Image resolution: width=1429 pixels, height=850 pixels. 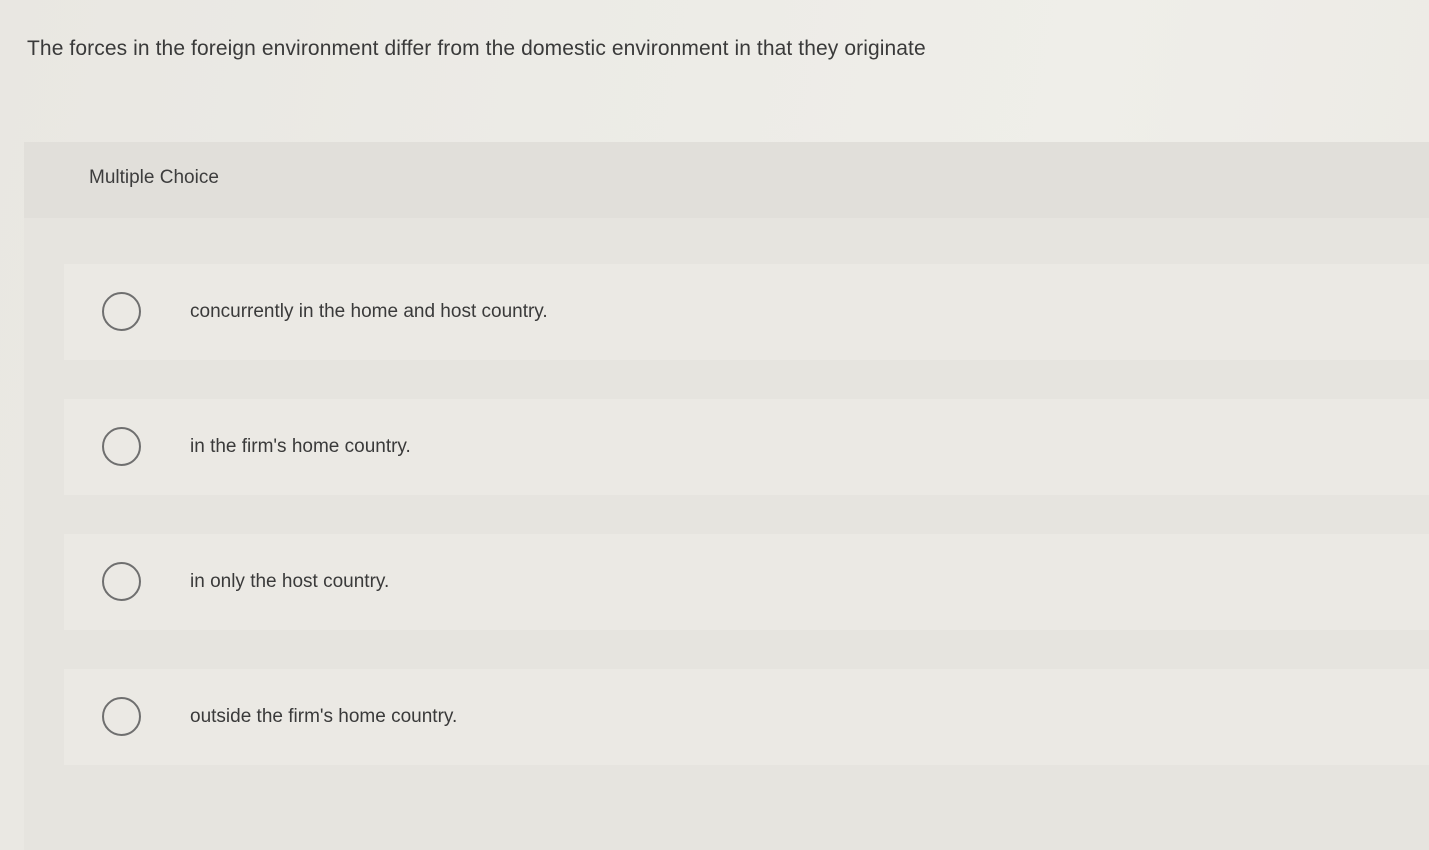 What do you see at coordinates (746, 447) in the screenshot?
I see `answer-option-2: in the firm's home country.` at bounding box center [746, 447].